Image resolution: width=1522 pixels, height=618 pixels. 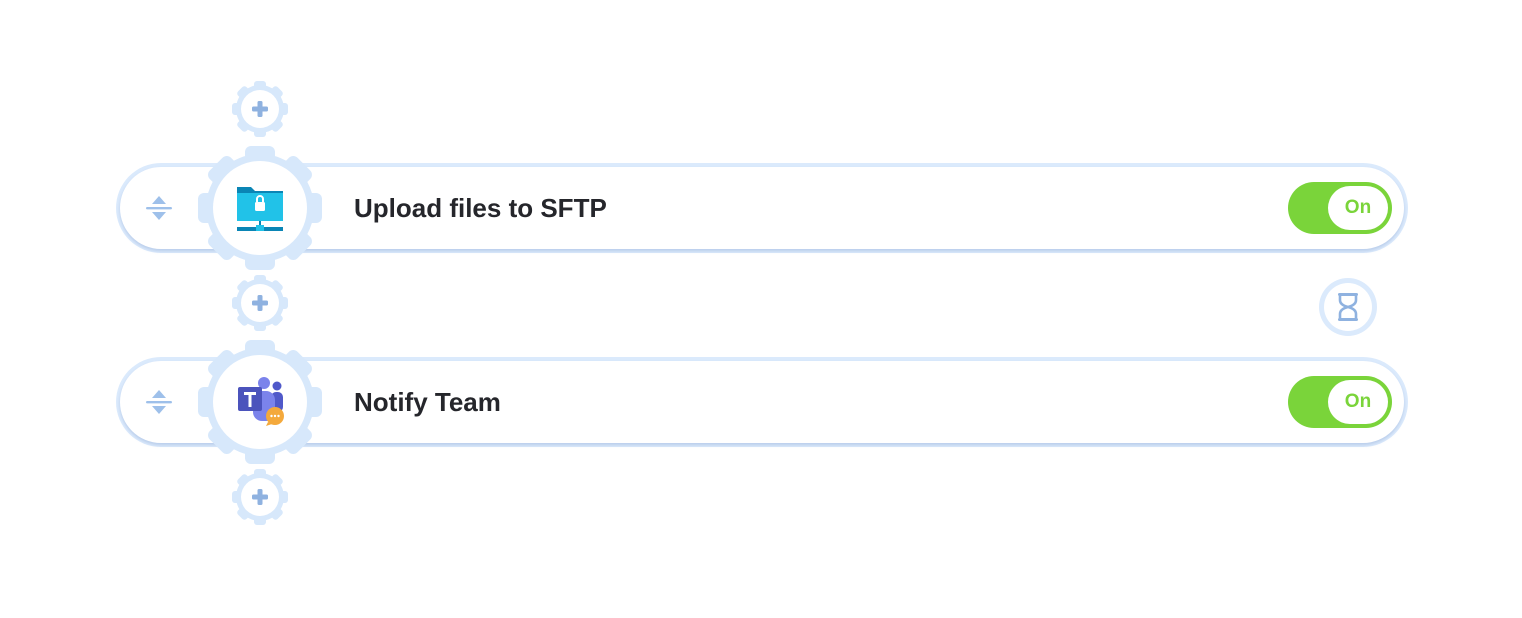 What do you see at coordinates (480, 208) in the screenshot?
I see `step-title: Upload files to SFTP` at bounding box center [480, 208].